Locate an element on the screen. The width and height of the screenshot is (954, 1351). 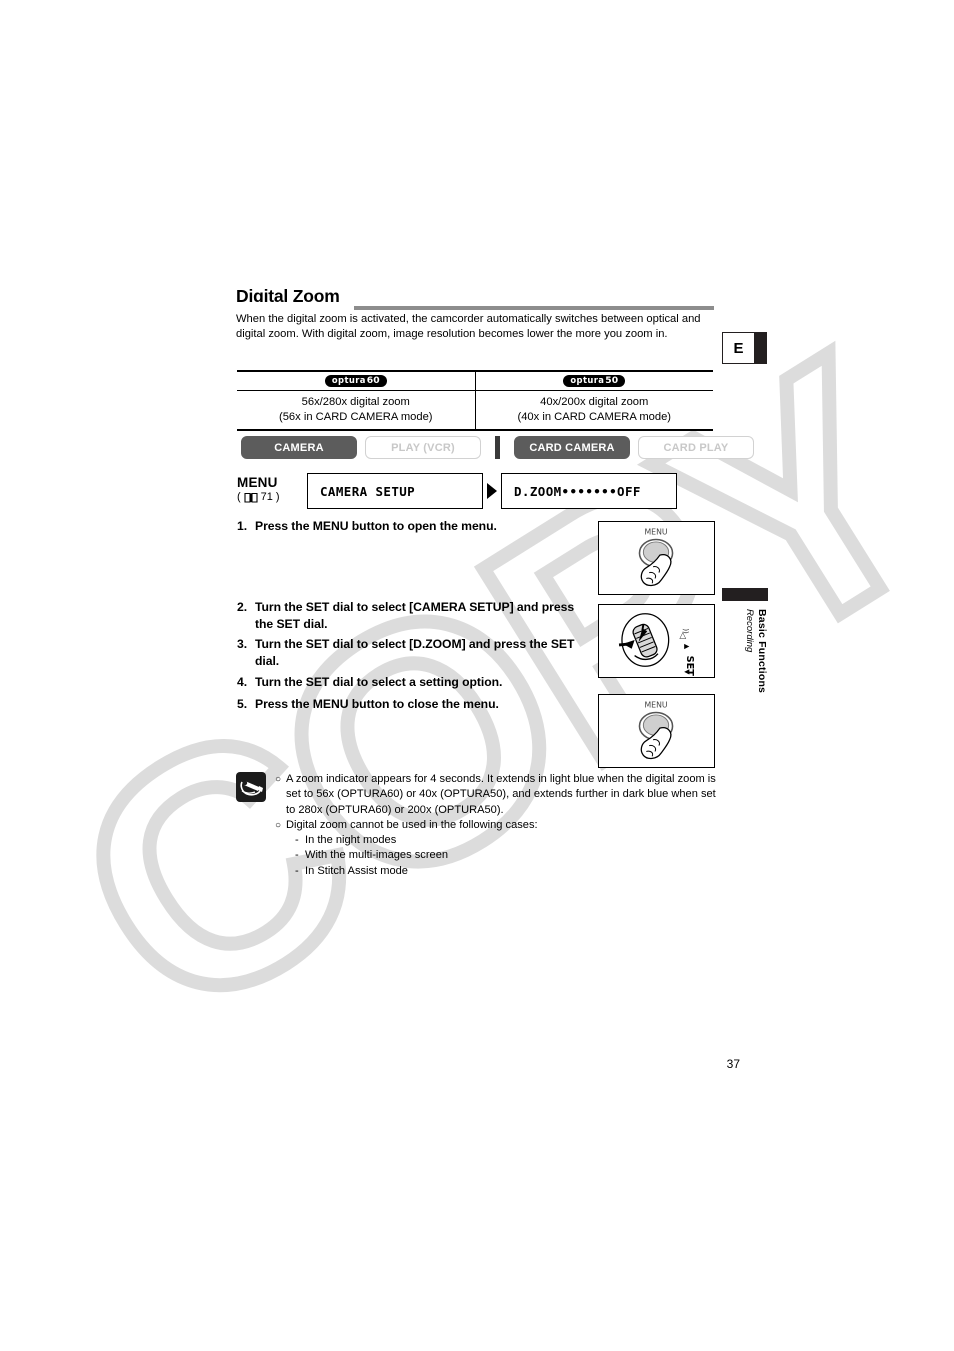
optura60-brand: optura is located at coordinates (348, 379).